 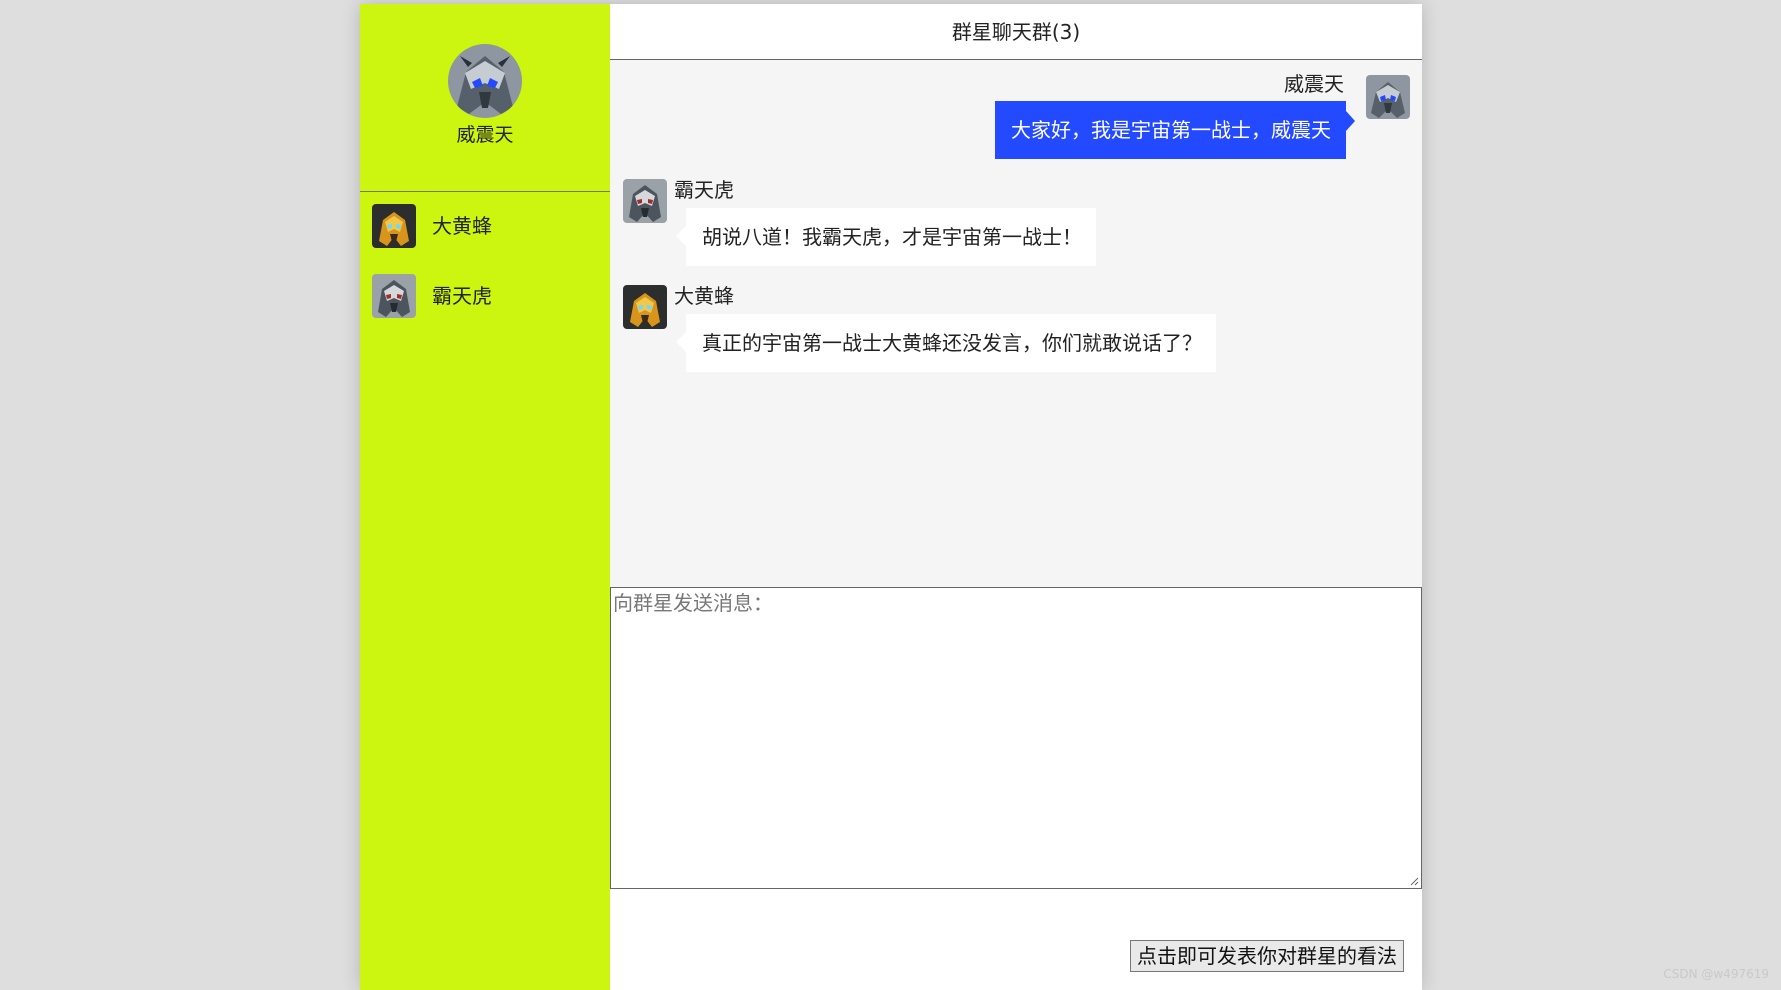 What do you see at coordinates (946, 343) in the screenshot?
I see `message-bubble: 真正的宇宙第一战士大黄蜂还没发言，你们就敢说话了？` at bounding box center [946, 343].